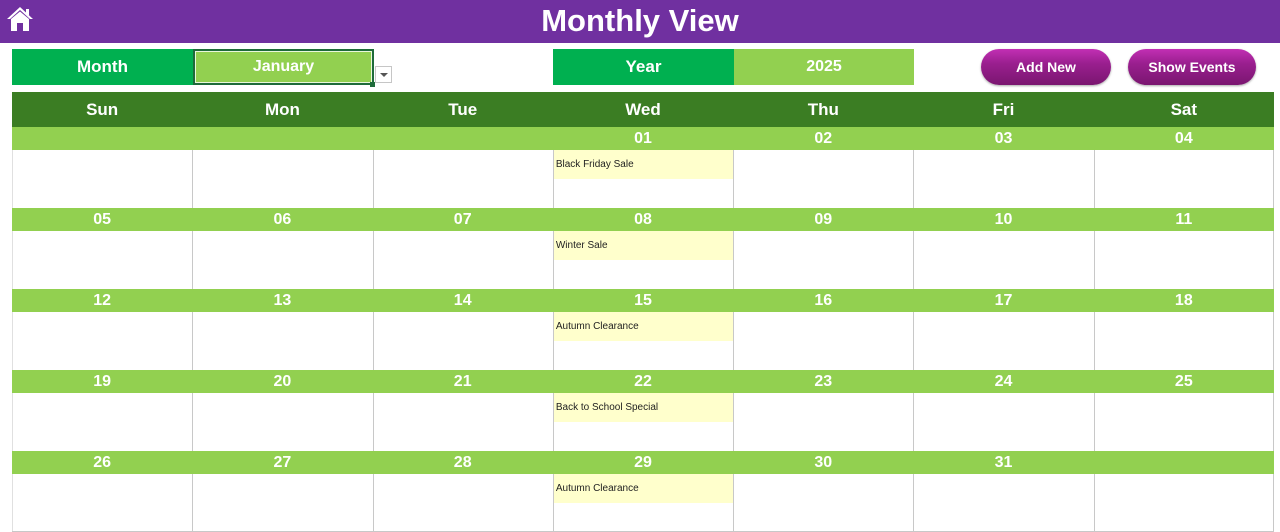 The image size is (1280, 532). Describe the element at coordinates (643, 300) in the screenshot. I see `date-band: 12 13 14 15 16 17 18` at that location.